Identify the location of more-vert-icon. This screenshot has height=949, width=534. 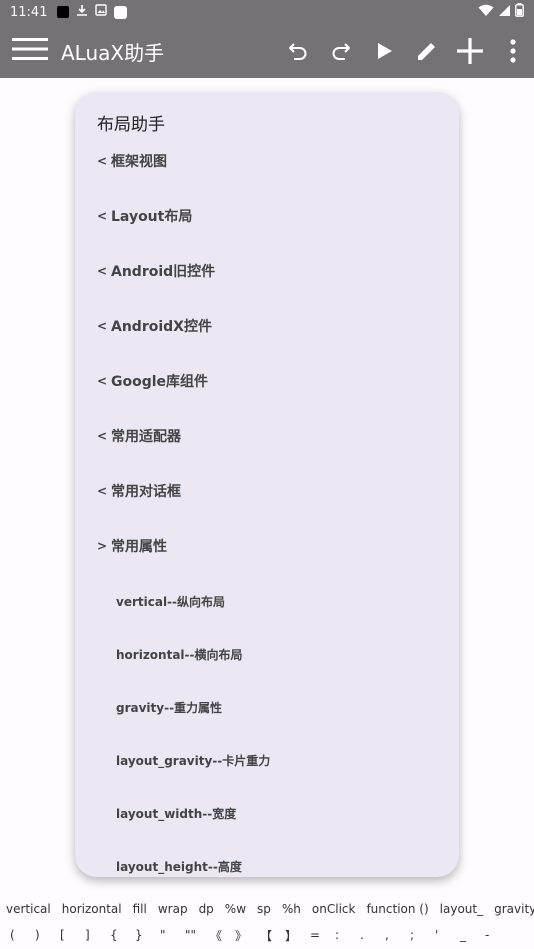
(513, 51).